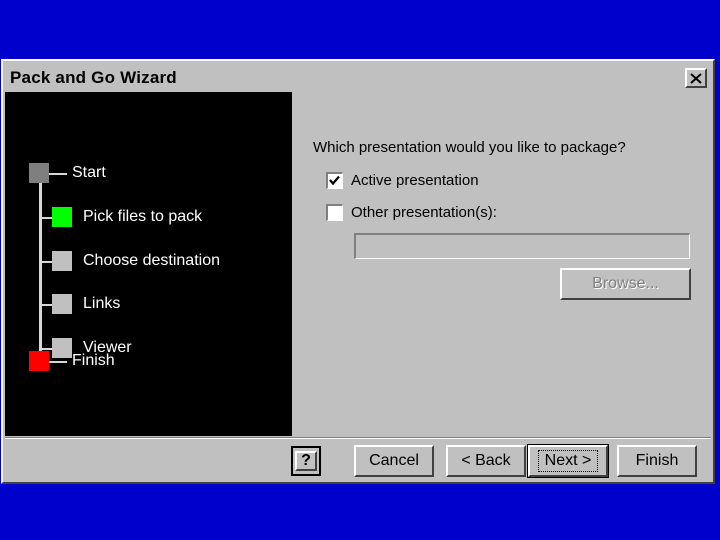 This screenshot has width=720, height=540. What do you see at coordinates (358, 78) in the screenshot?
I see `title-bar: Pack and Go Wizard` at bounding box center [358, 78].